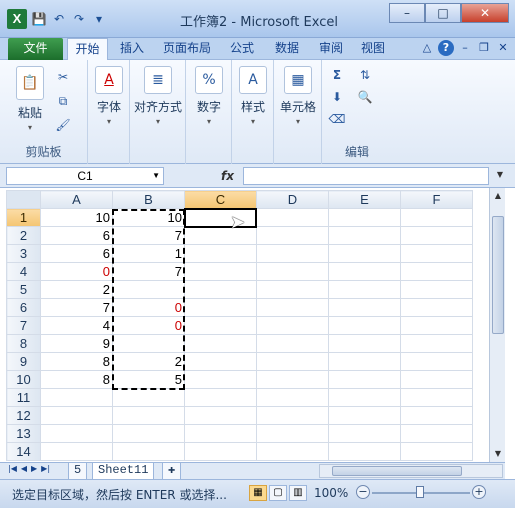  I want to click on cell-a8: 9, so click(76, 343).